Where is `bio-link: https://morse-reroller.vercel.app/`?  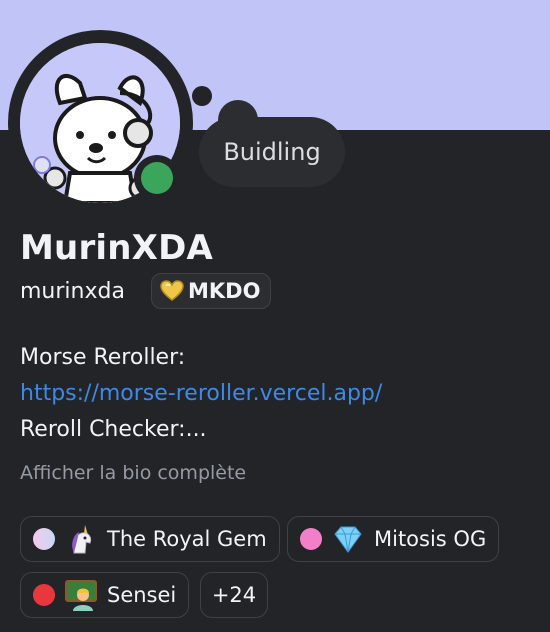 bio-link: https://morse-reroller.vercel.app/ is located at coordinates (201, 394).